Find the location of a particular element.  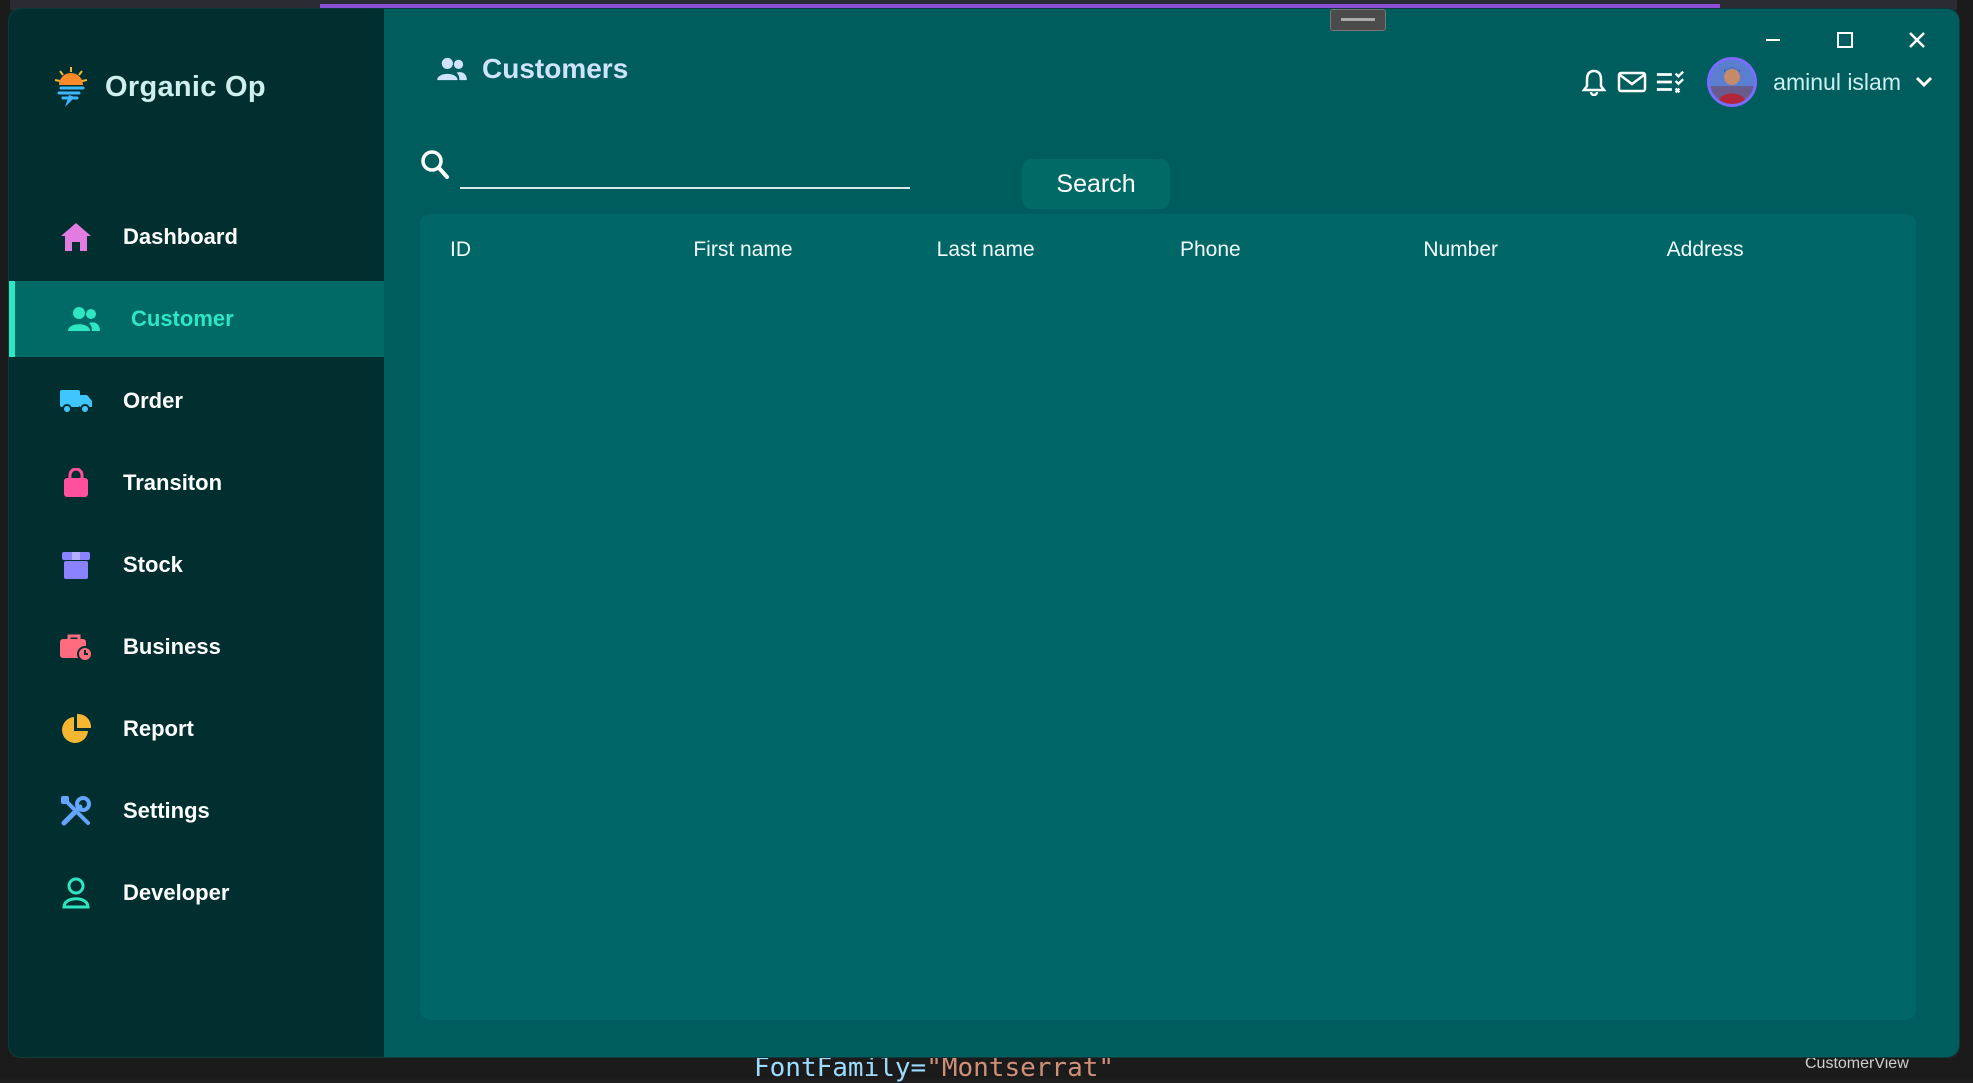

ide-tab-label: CustomerView is located at coordinates (1857, 1064).